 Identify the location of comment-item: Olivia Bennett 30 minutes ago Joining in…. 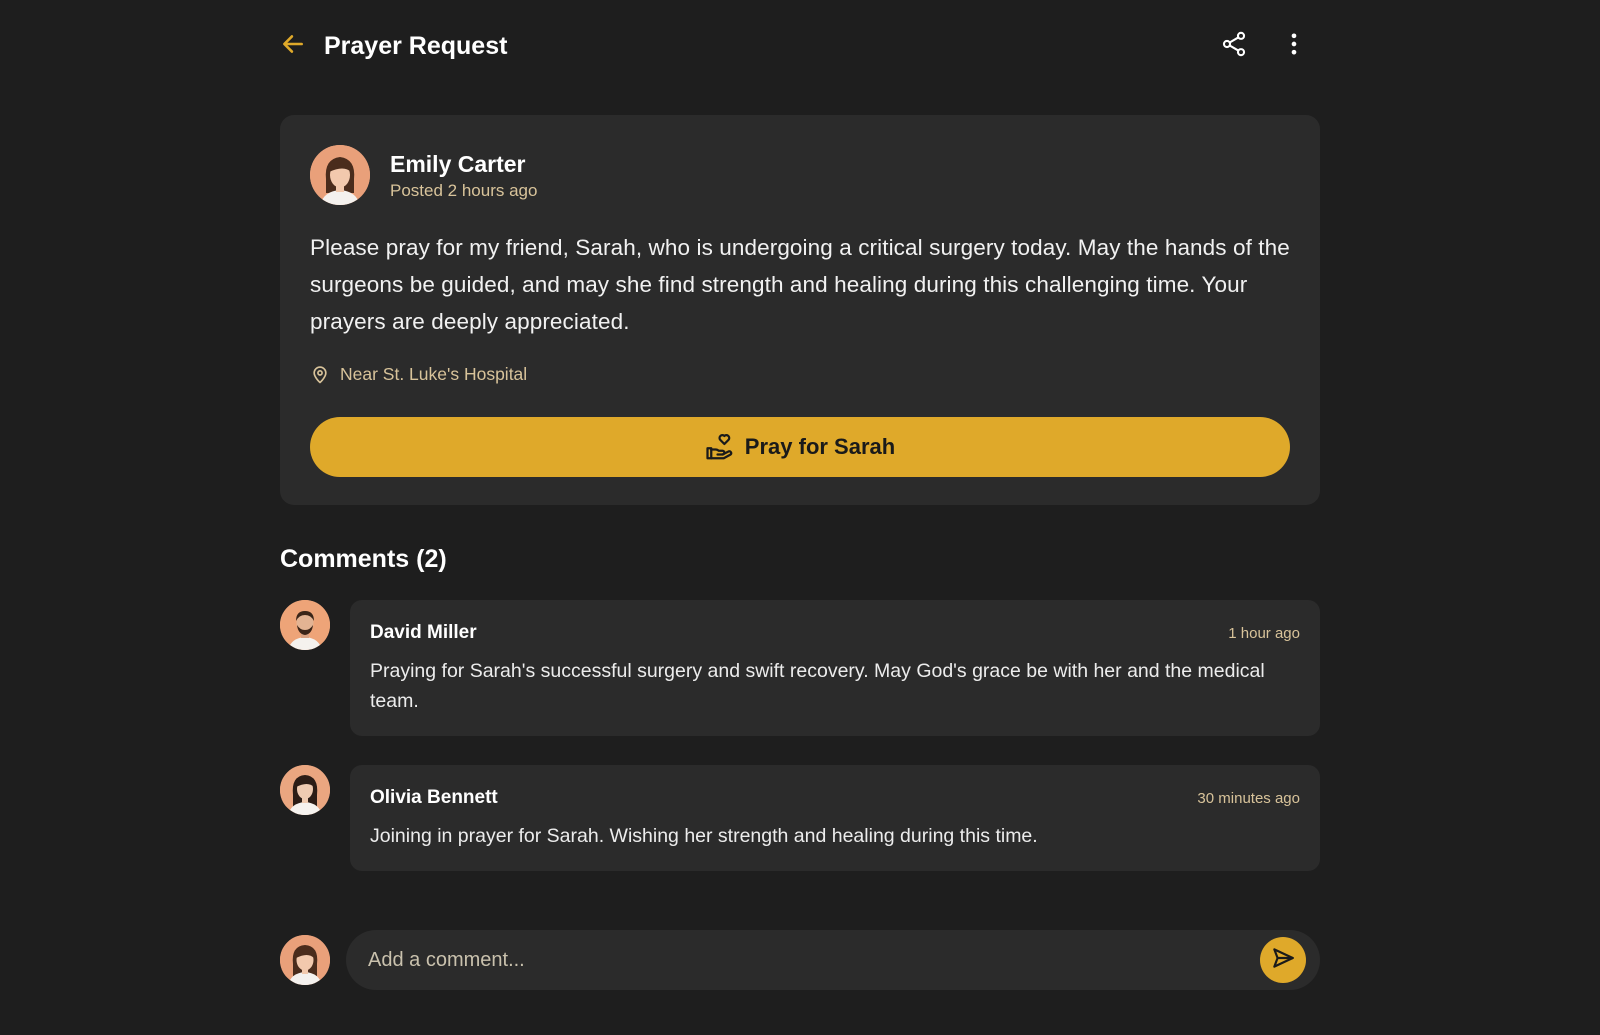
(800, 818).